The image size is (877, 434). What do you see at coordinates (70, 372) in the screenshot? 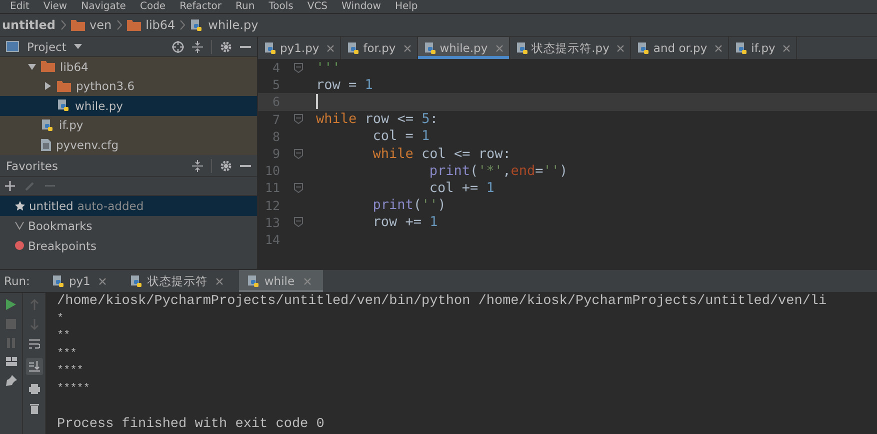
I see `console-line: ****` at bounding box center [70, 372].